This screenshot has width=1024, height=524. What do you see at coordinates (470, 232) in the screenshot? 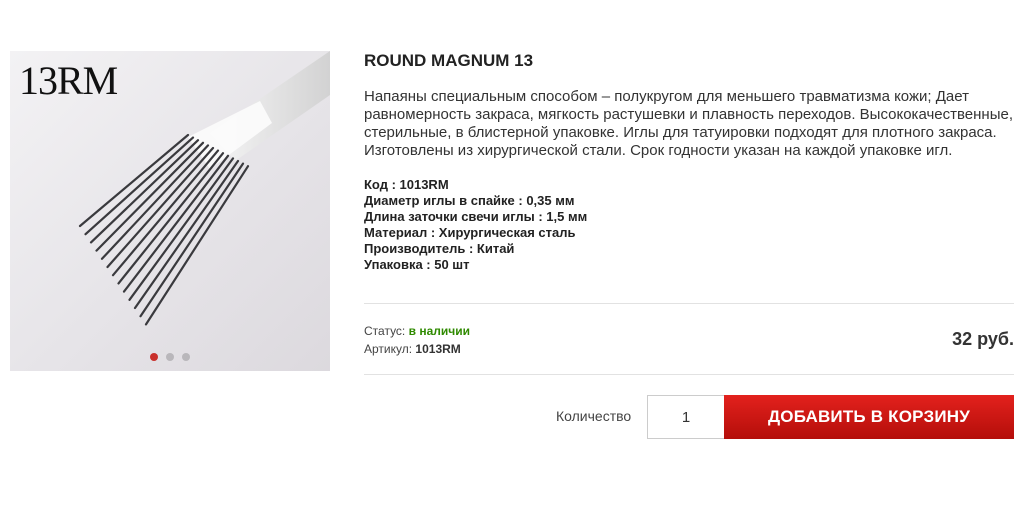
I see `spec-material: Материал : Хирургическая сталь` at bounding box center [470, 232].